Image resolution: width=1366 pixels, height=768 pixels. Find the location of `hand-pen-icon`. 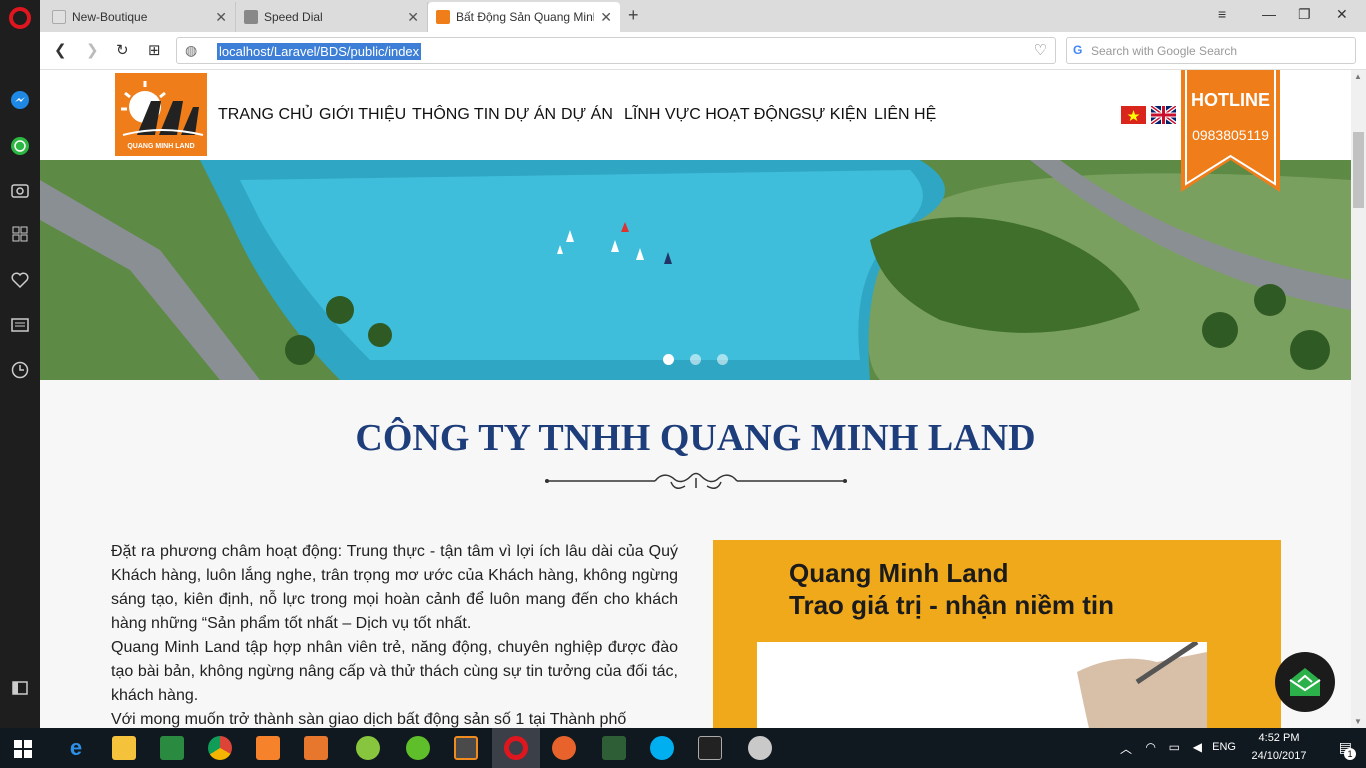

hand-pen-icon is located at coordinates (1142, 683).